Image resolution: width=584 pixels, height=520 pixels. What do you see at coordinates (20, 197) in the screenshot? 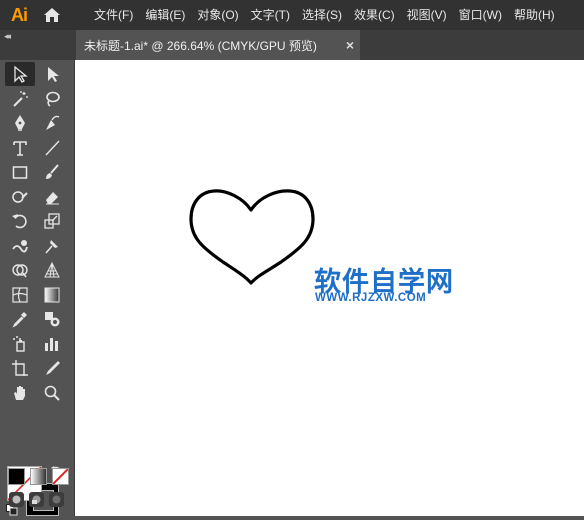
I see `shaper-tool-icon` at bounding box center [20, 197].